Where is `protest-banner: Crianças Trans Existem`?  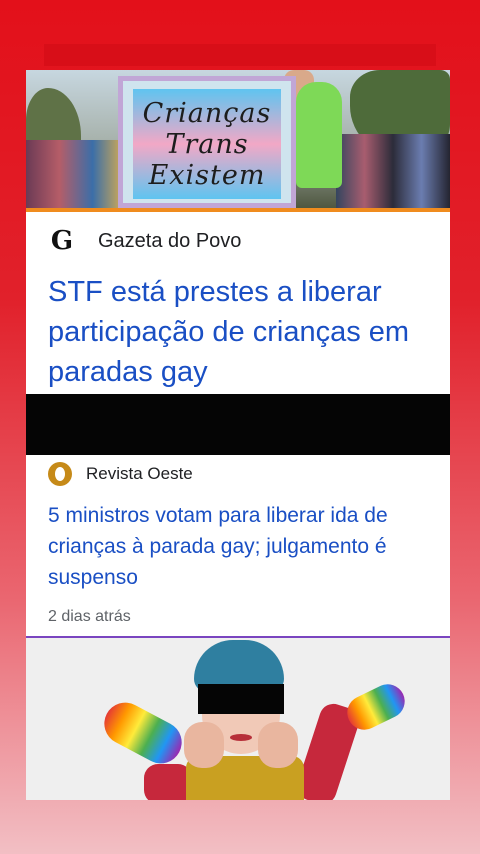 protest-banner: Crianças Trans Existem is located at coordinates (207, 142).